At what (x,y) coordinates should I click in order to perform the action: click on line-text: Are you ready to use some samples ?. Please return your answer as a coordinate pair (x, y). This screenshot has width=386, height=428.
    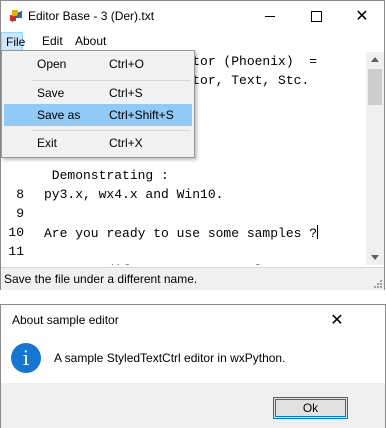
    Looking at the image, I should click on (181, 233).